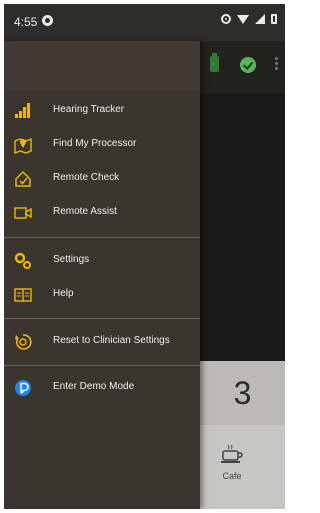 Image resolution: width=320 pixels, height=513 pixels. I want to click on menu-item-remote-check: Remote Check, so click(102, 179).